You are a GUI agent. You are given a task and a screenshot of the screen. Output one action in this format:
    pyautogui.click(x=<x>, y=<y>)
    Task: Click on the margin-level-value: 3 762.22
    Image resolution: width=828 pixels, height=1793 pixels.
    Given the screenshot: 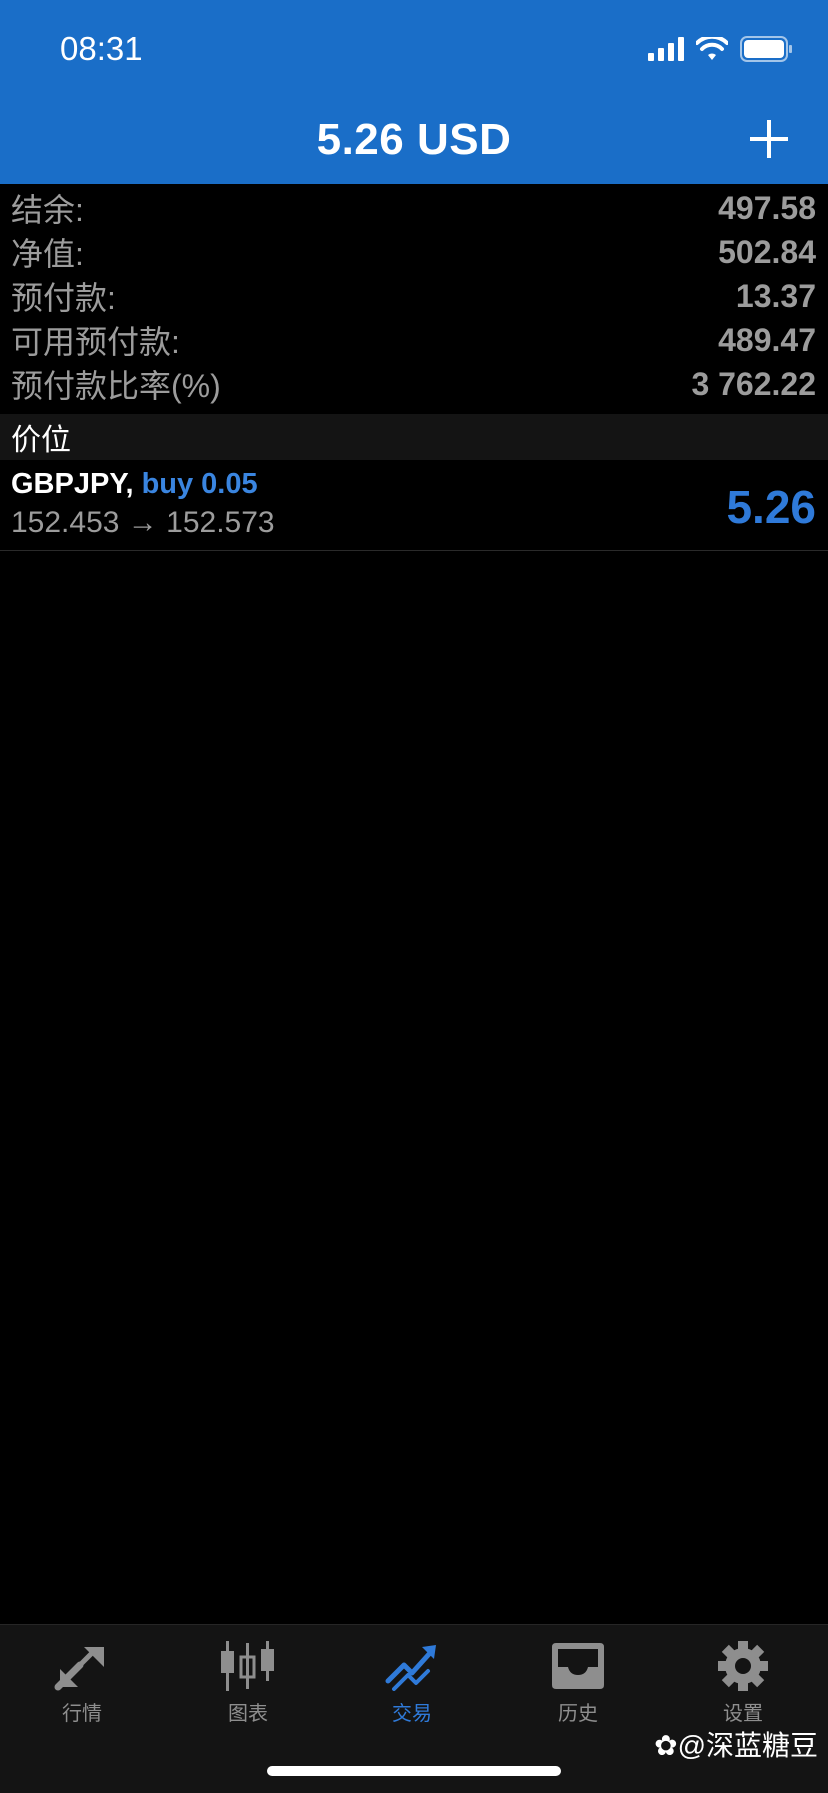 What is the action you would take?
    pyautogui.click(x=753, y=383)
    